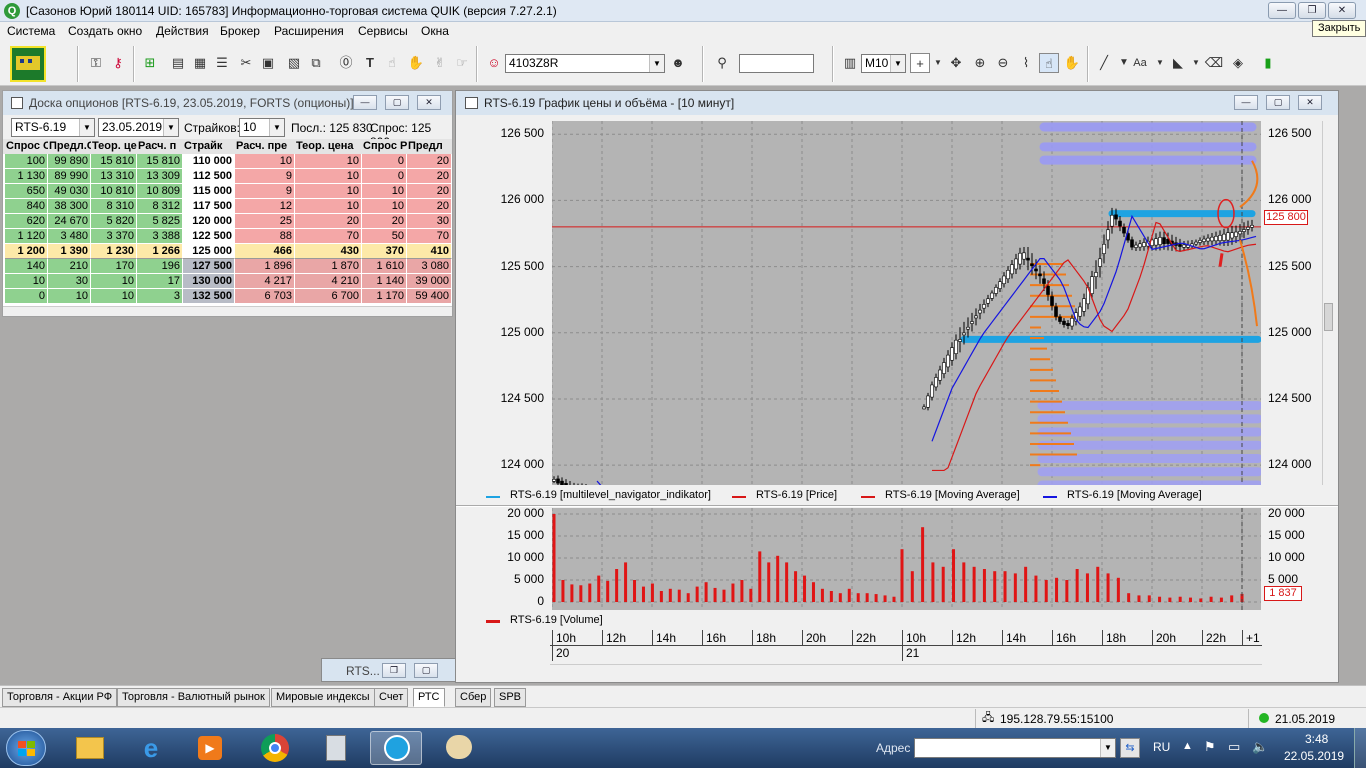 The height and width of the screenshot is (768, 1366). I want to click on column-header: Теор. цена, so click(328, 146).